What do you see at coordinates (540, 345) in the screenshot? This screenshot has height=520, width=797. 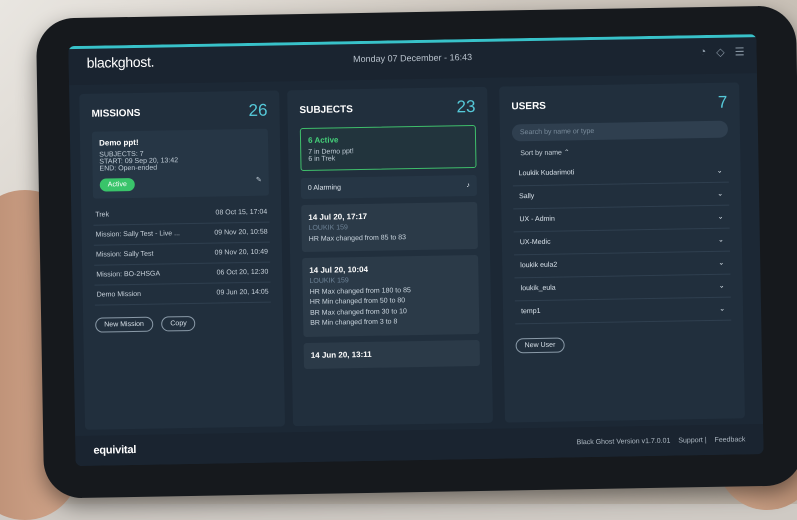 I see `new-user-button: New User` at bounding box center [540, 345].